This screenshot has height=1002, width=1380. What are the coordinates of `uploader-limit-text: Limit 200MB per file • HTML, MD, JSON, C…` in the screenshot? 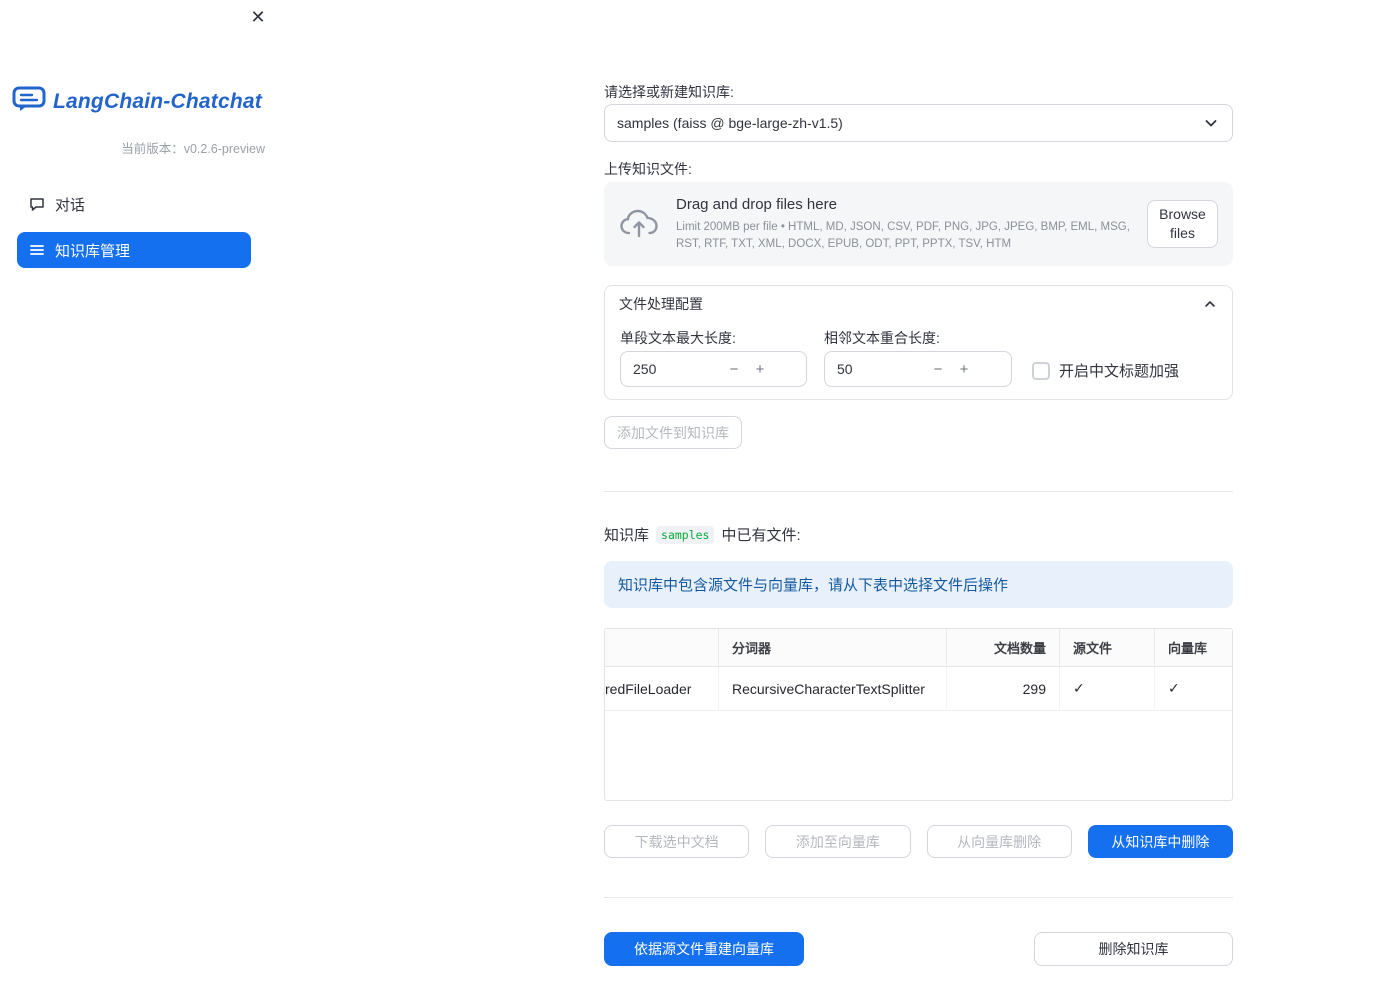 It's located at (903, 235).